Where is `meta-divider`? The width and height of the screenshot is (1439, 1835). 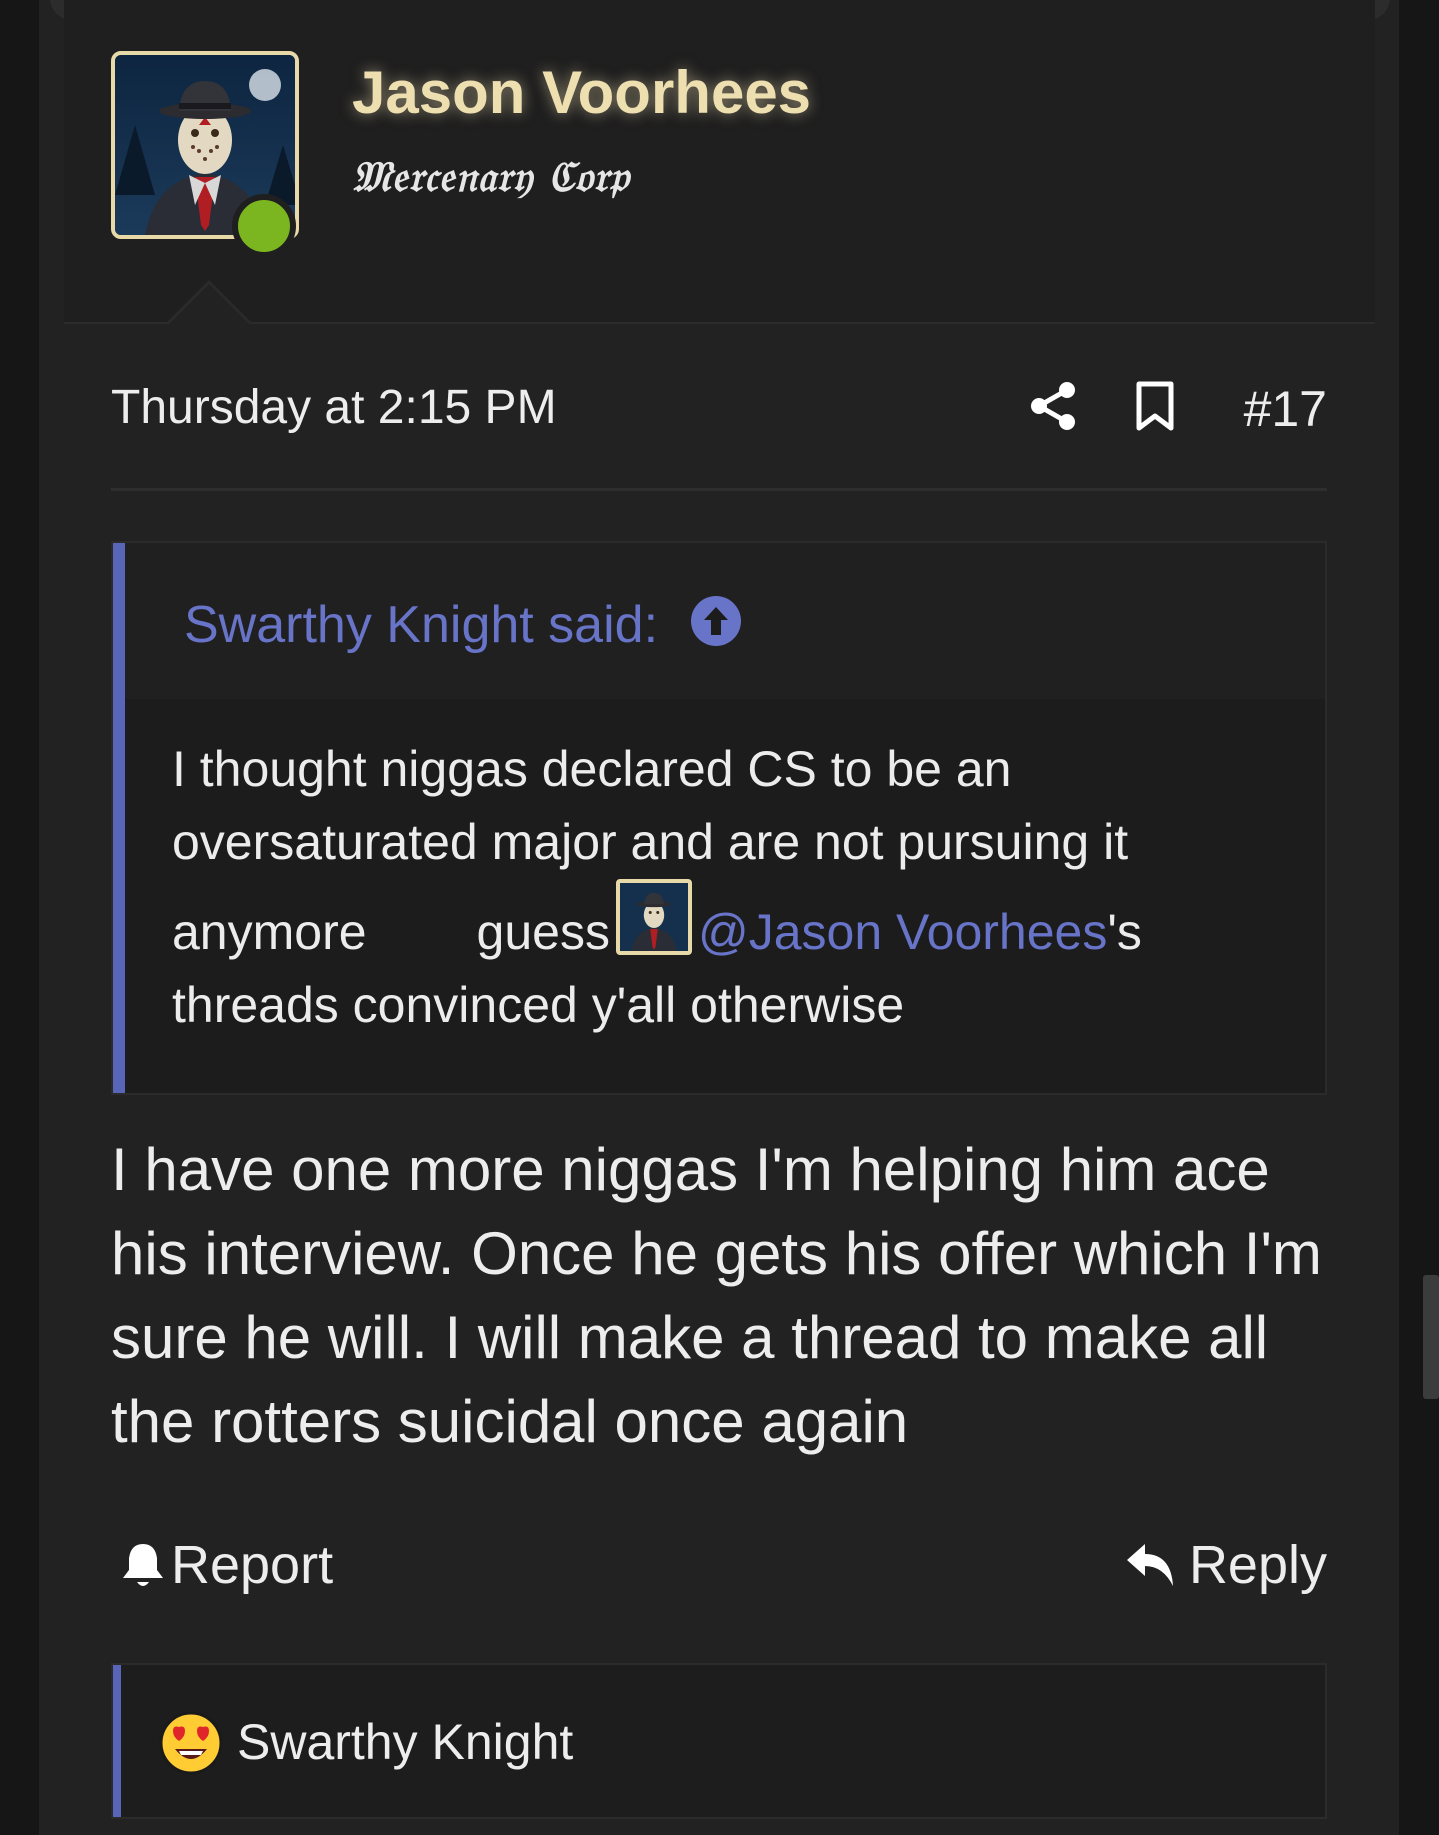 meta-divider is located at coordinates (719, 489).